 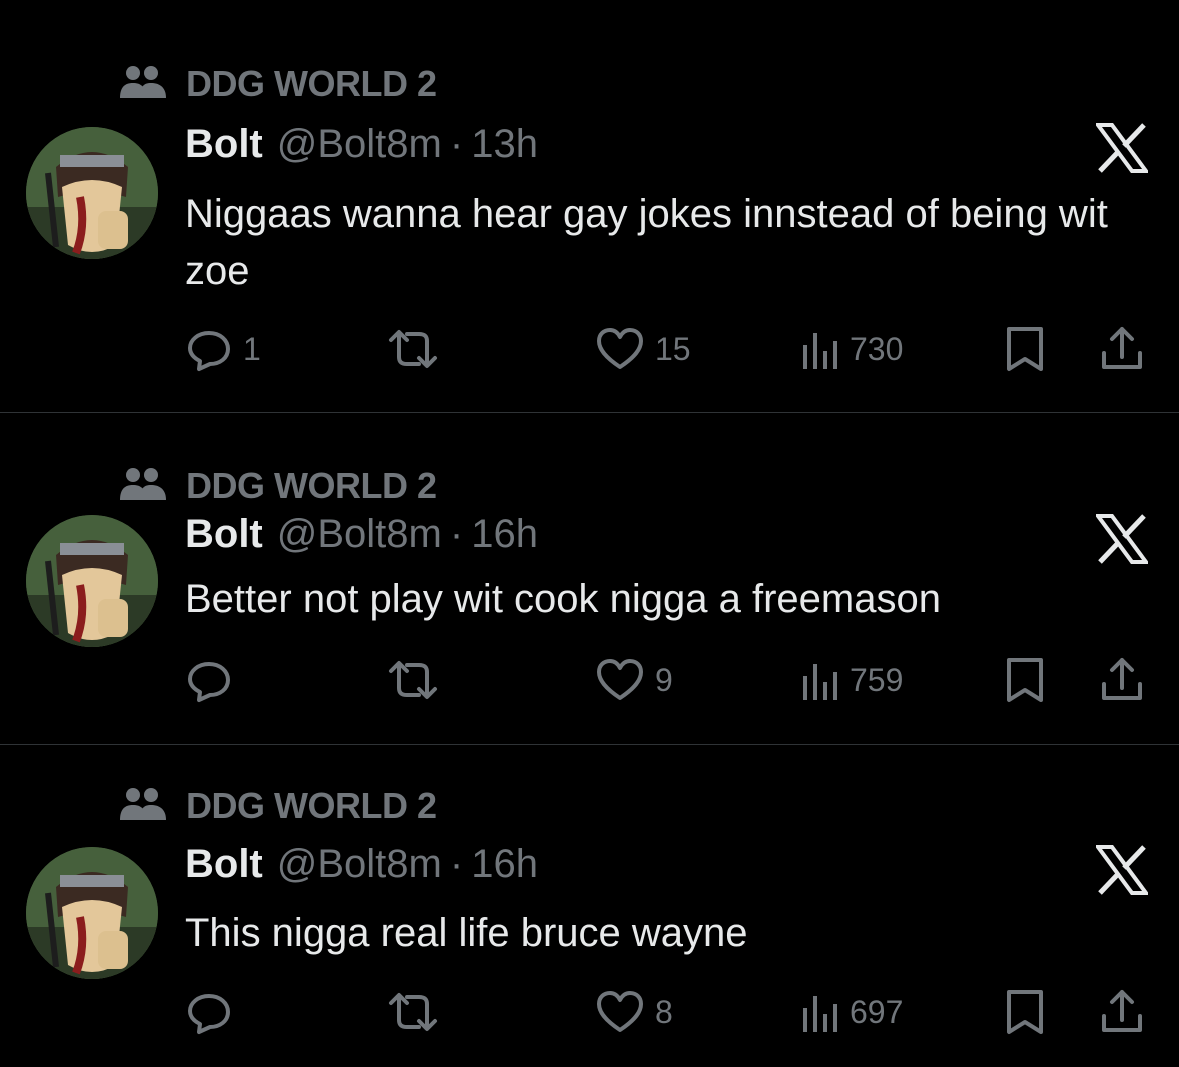 What do you see at coordinates (252, 348) in the screenshot?
I see `reply-count: 1` at bounding box center [252, 348].